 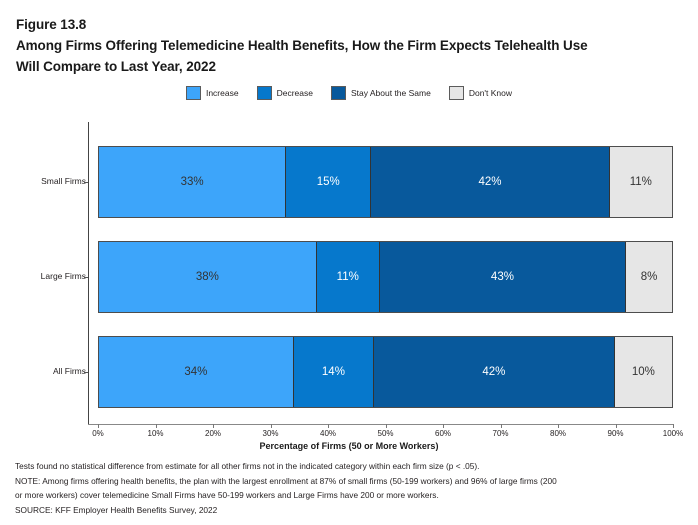 I want to click on x-axis-tick-label: 30%, so click(x=270, y=433).